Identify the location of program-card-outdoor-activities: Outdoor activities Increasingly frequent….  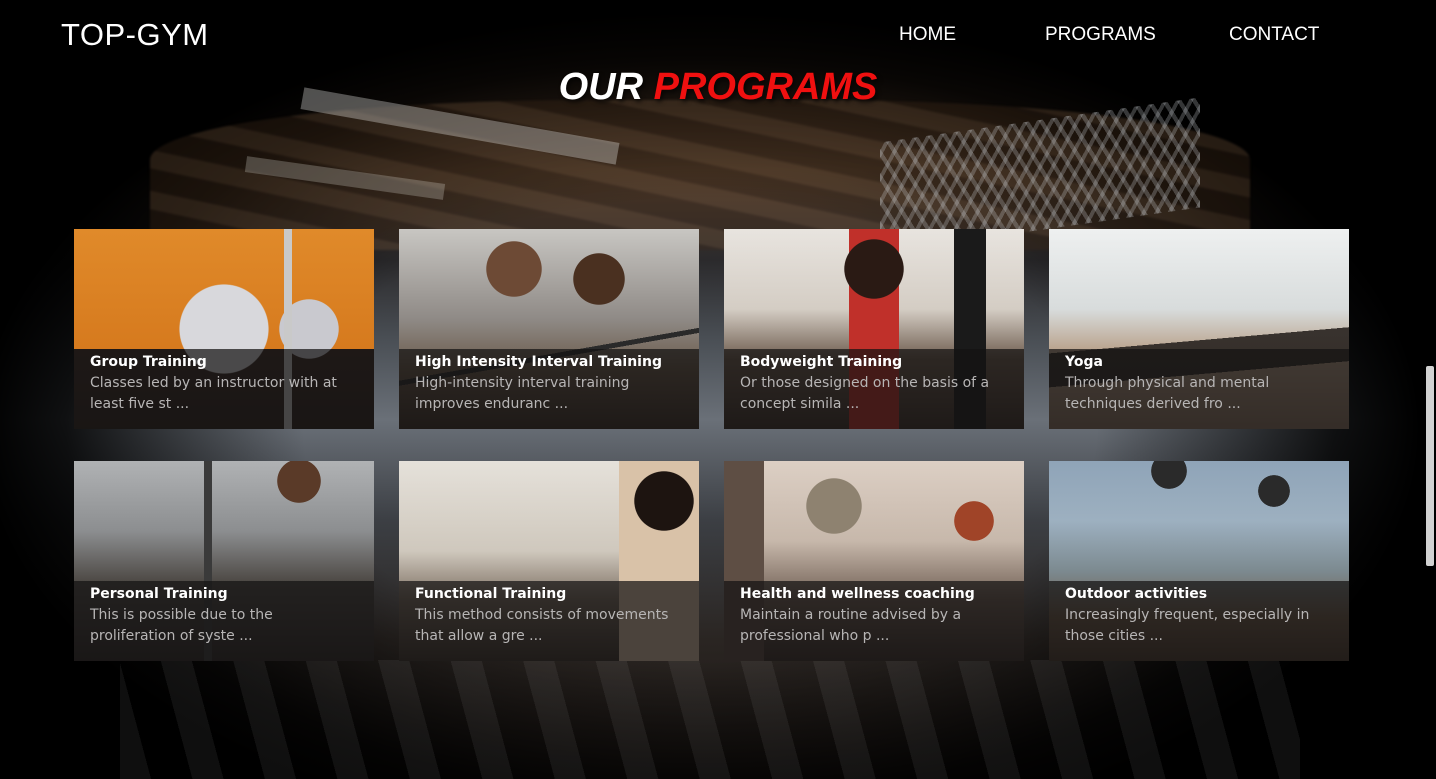
(1199, 561).